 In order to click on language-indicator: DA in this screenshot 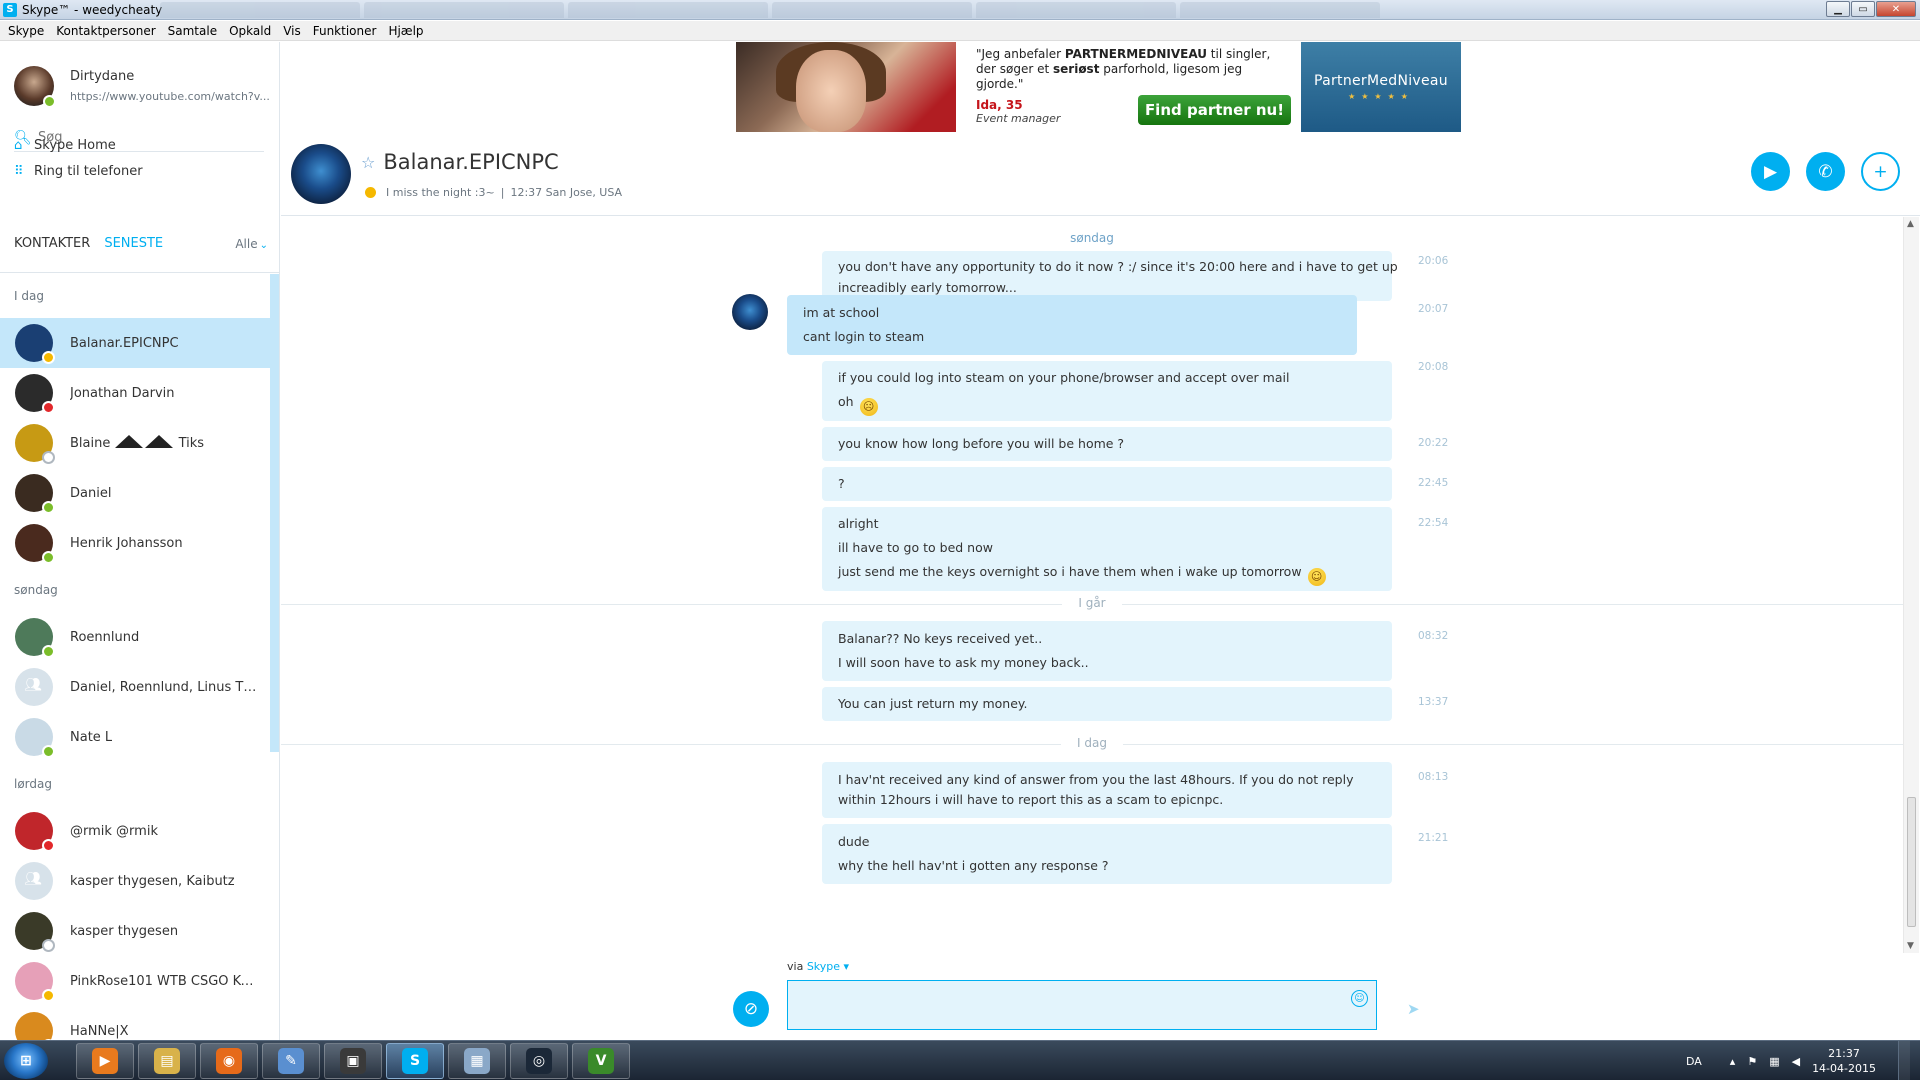, I will do `click(1694, 1061)`.